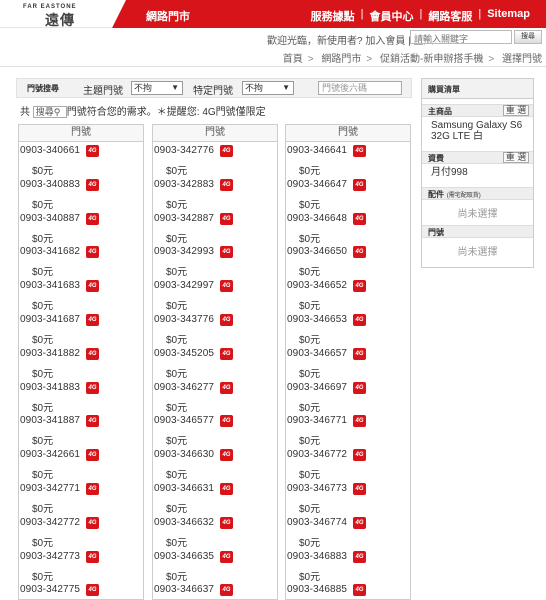 This screenshot has width=546, height=600. I want to click on number-item: 0903-346883 4G $0元, so click(348, 565).